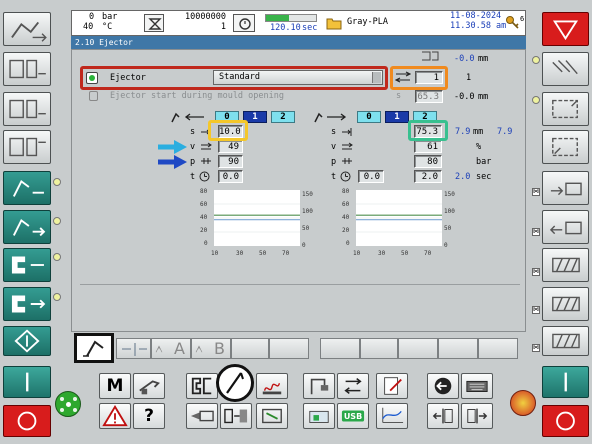 The image size is (592, 444). I want to click on tab-mold-split, so click(133, 348).